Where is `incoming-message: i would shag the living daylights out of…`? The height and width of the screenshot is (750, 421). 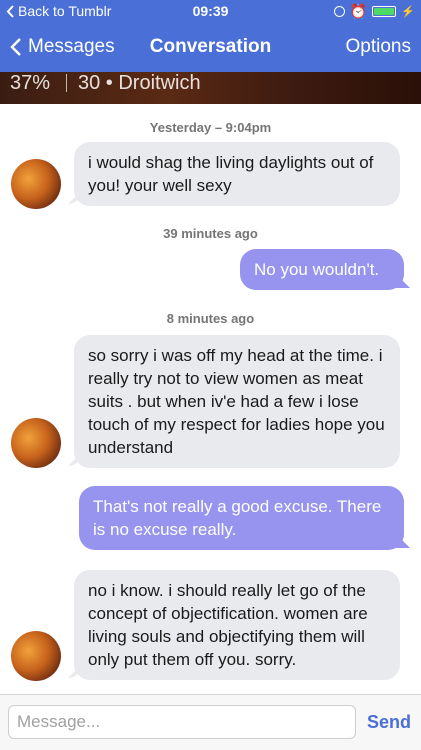 incoming-message: i would shag the living daylights out of… is located at coordinates (237, 174).